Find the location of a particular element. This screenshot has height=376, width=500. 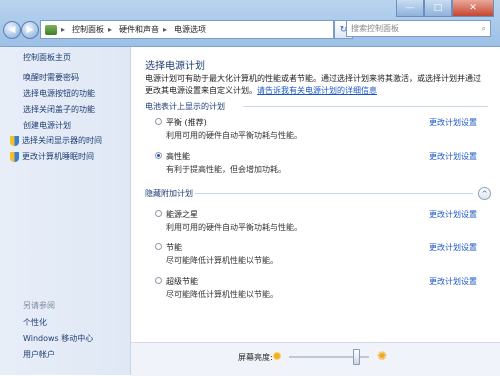

sidebar-item-label: 选择关闭显示器的时间 is located at coordinates (62, 140).